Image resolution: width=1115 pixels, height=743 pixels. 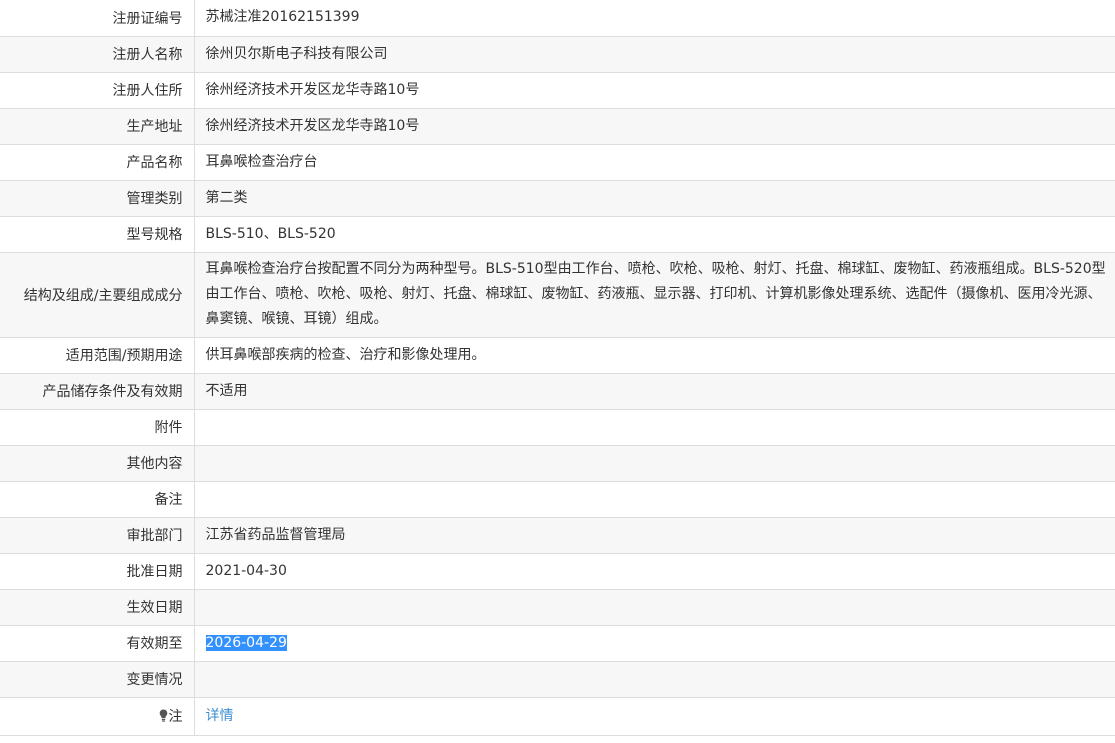 I want to click on storage-validity-value: 不适用, so click(x=654, y=391).